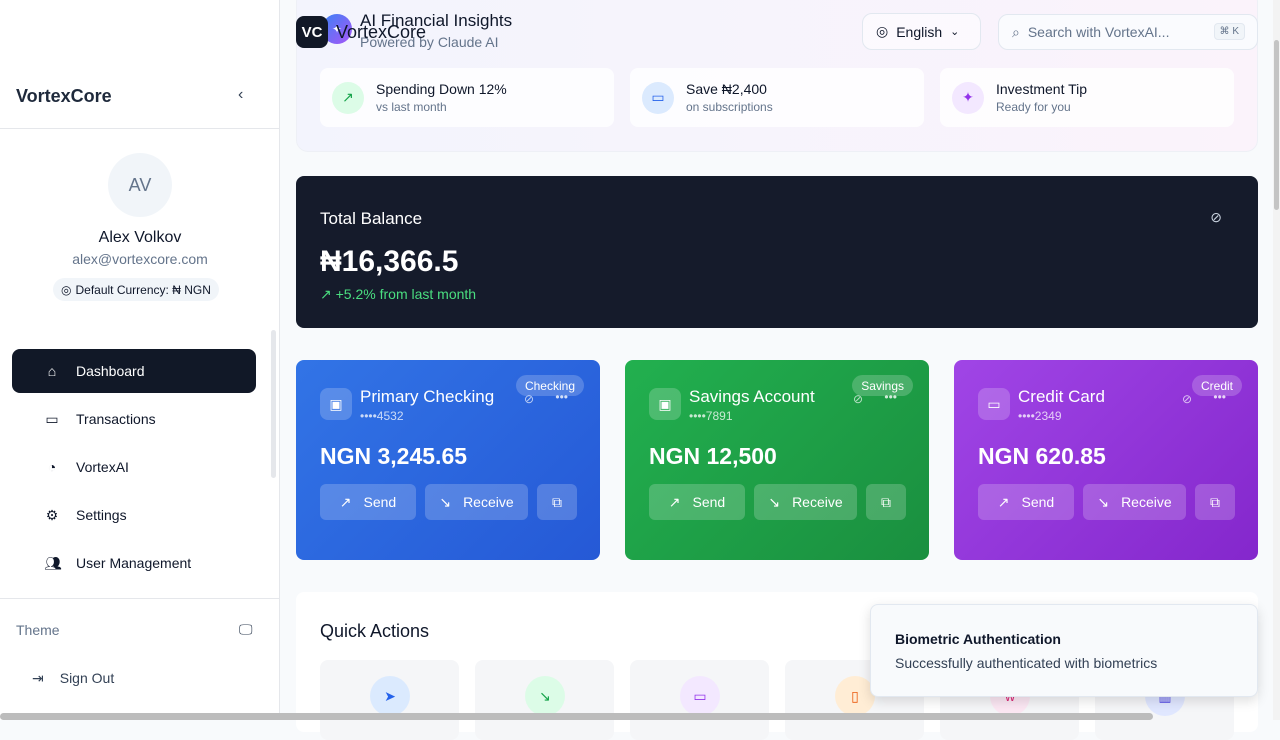 The height and width of the screenshot is (740, 1280). Describe the element at coordinates (968, 97) in the screenshot. I see `sparkles-icon: ✦` at that location.